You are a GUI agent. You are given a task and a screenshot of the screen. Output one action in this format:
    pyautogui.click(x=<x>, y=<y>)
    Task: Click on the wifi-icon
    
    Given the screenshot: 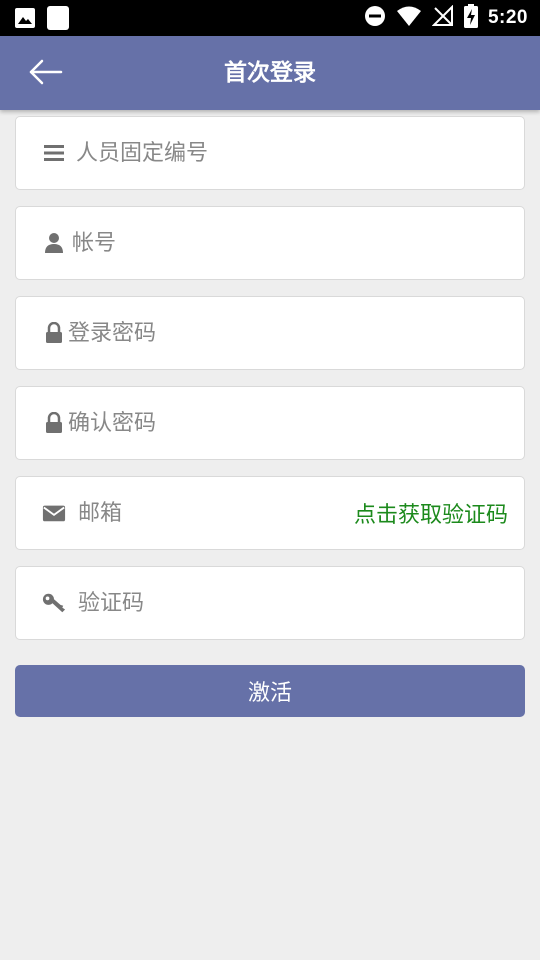 What is the action you would take?
    pyautogui.click(x=409, y=18)
    